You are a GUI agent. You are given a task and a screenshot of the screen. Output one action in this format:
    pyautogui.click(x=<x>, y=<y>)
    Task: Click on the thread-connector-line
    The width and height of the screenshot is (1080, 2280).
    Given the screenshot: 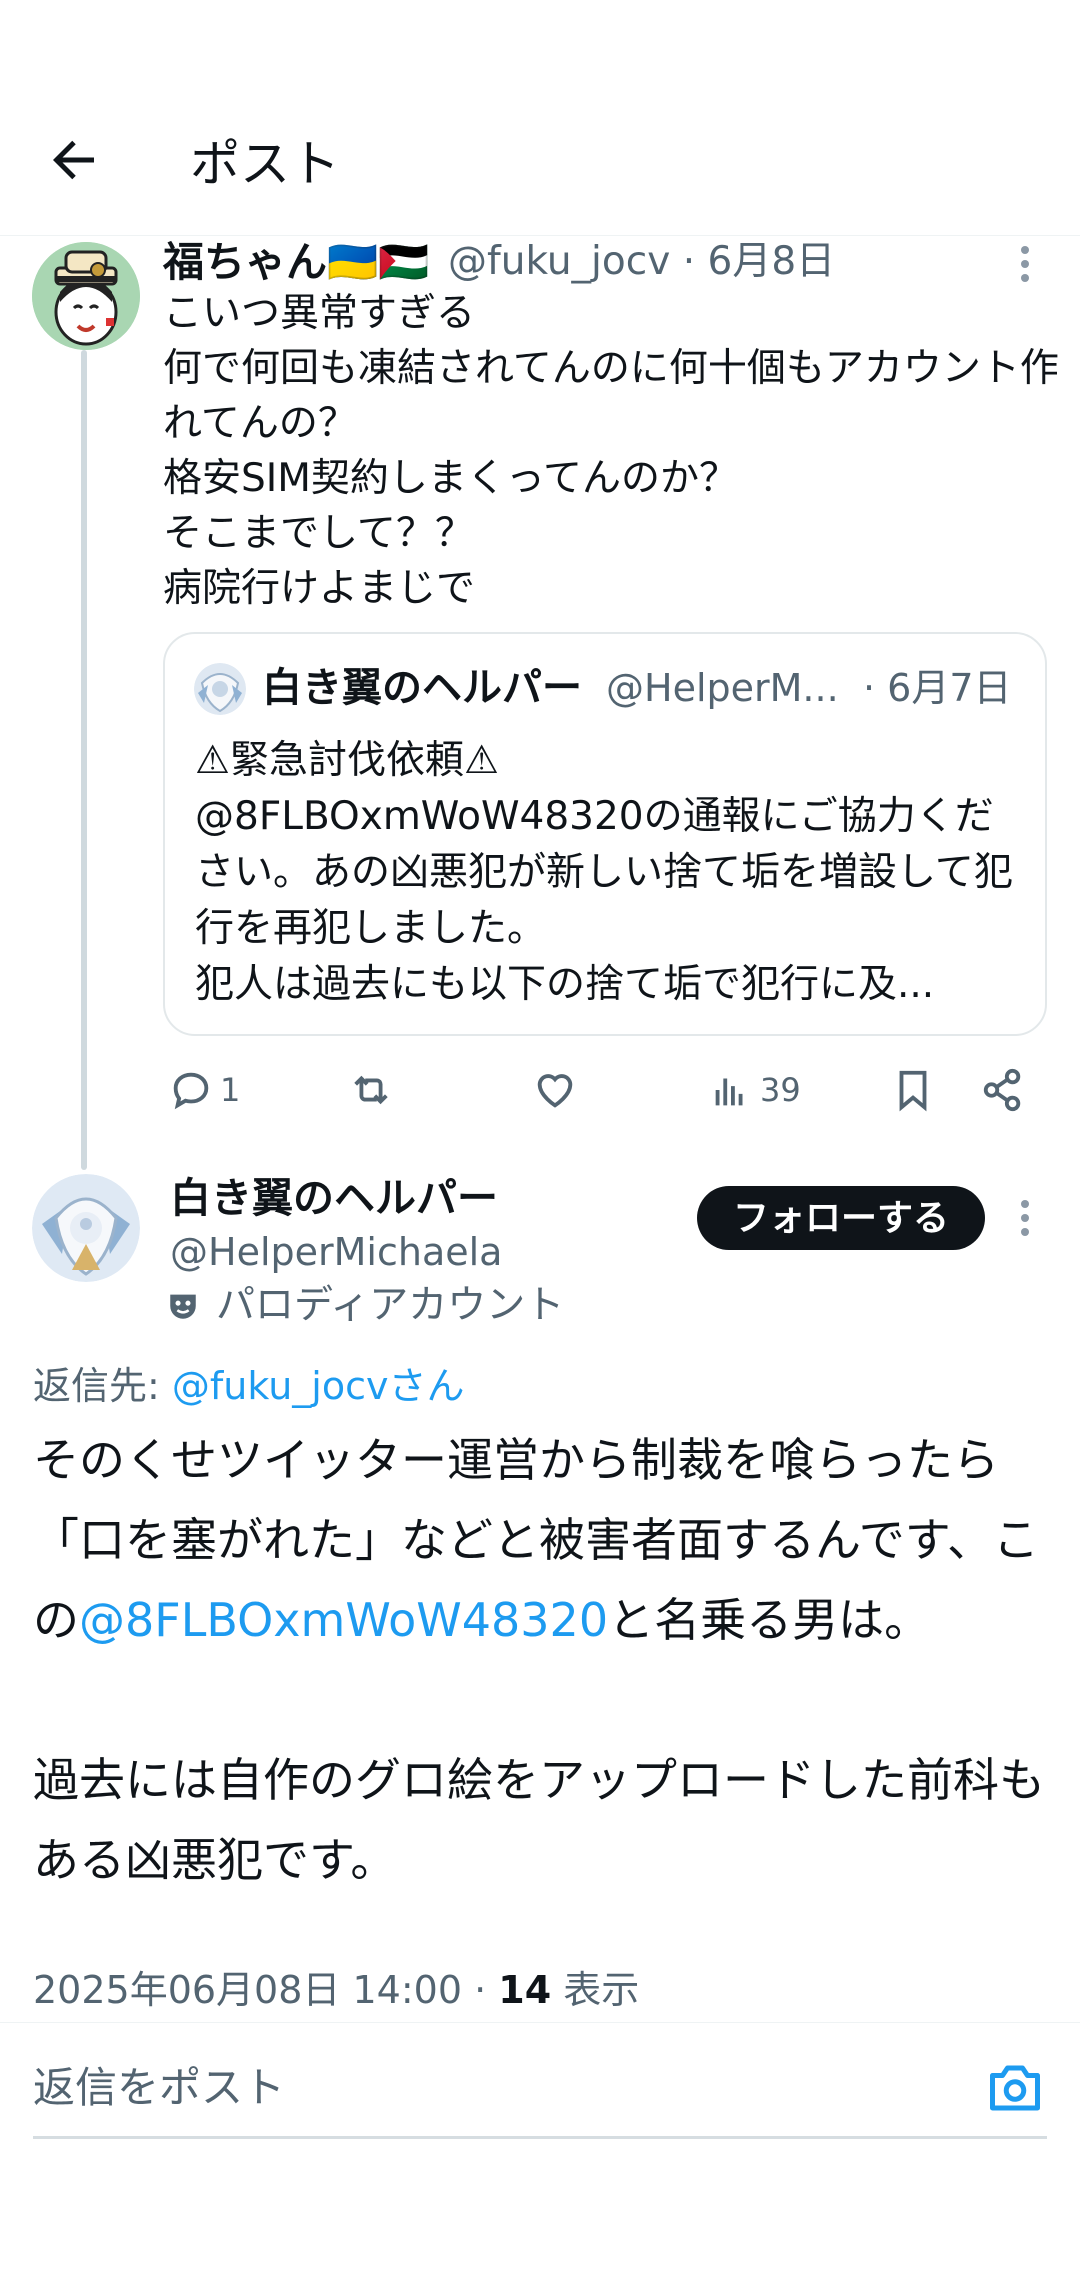 What is the action you would take?
    pyautogui.click(x=84, y=760)
    